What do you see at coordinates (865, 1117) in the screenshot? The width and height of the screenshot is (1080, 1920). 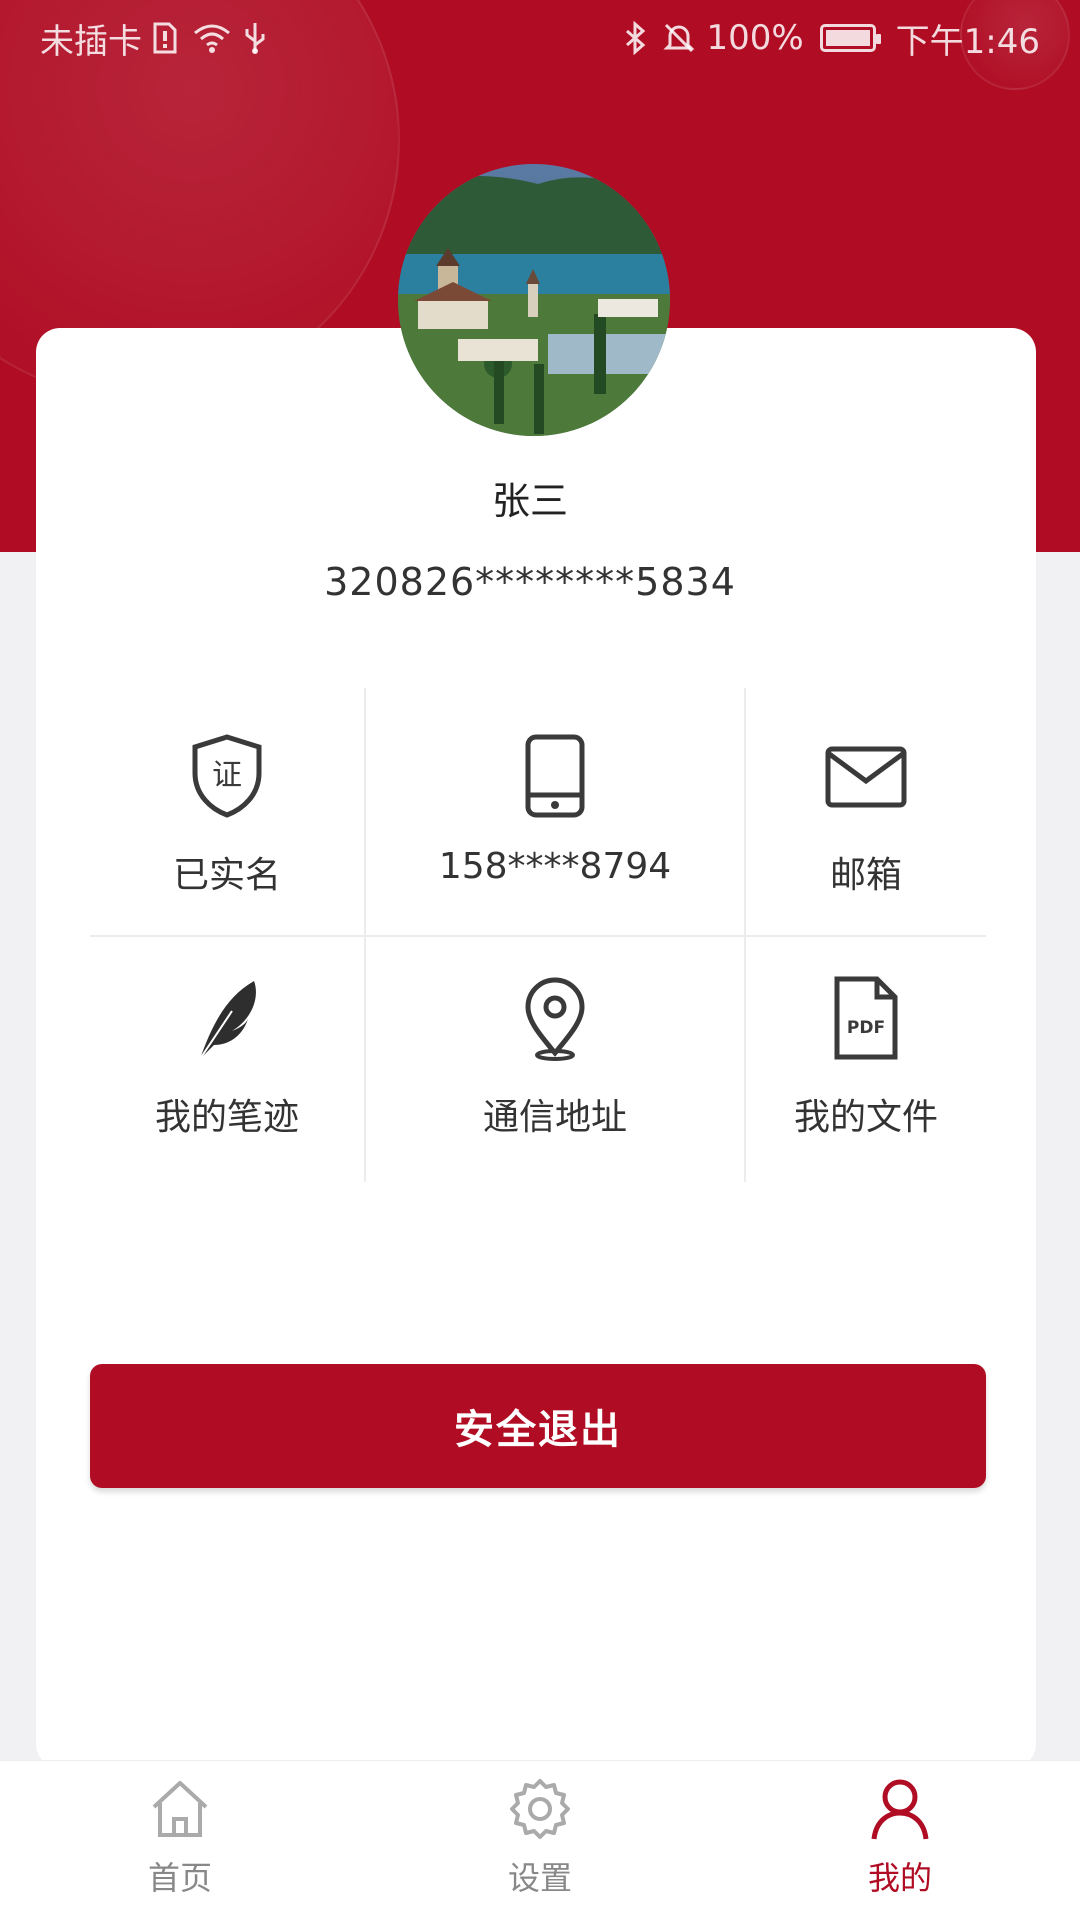 I see `grid-item-label: 我的文件` at bounding box center [865, 1117].